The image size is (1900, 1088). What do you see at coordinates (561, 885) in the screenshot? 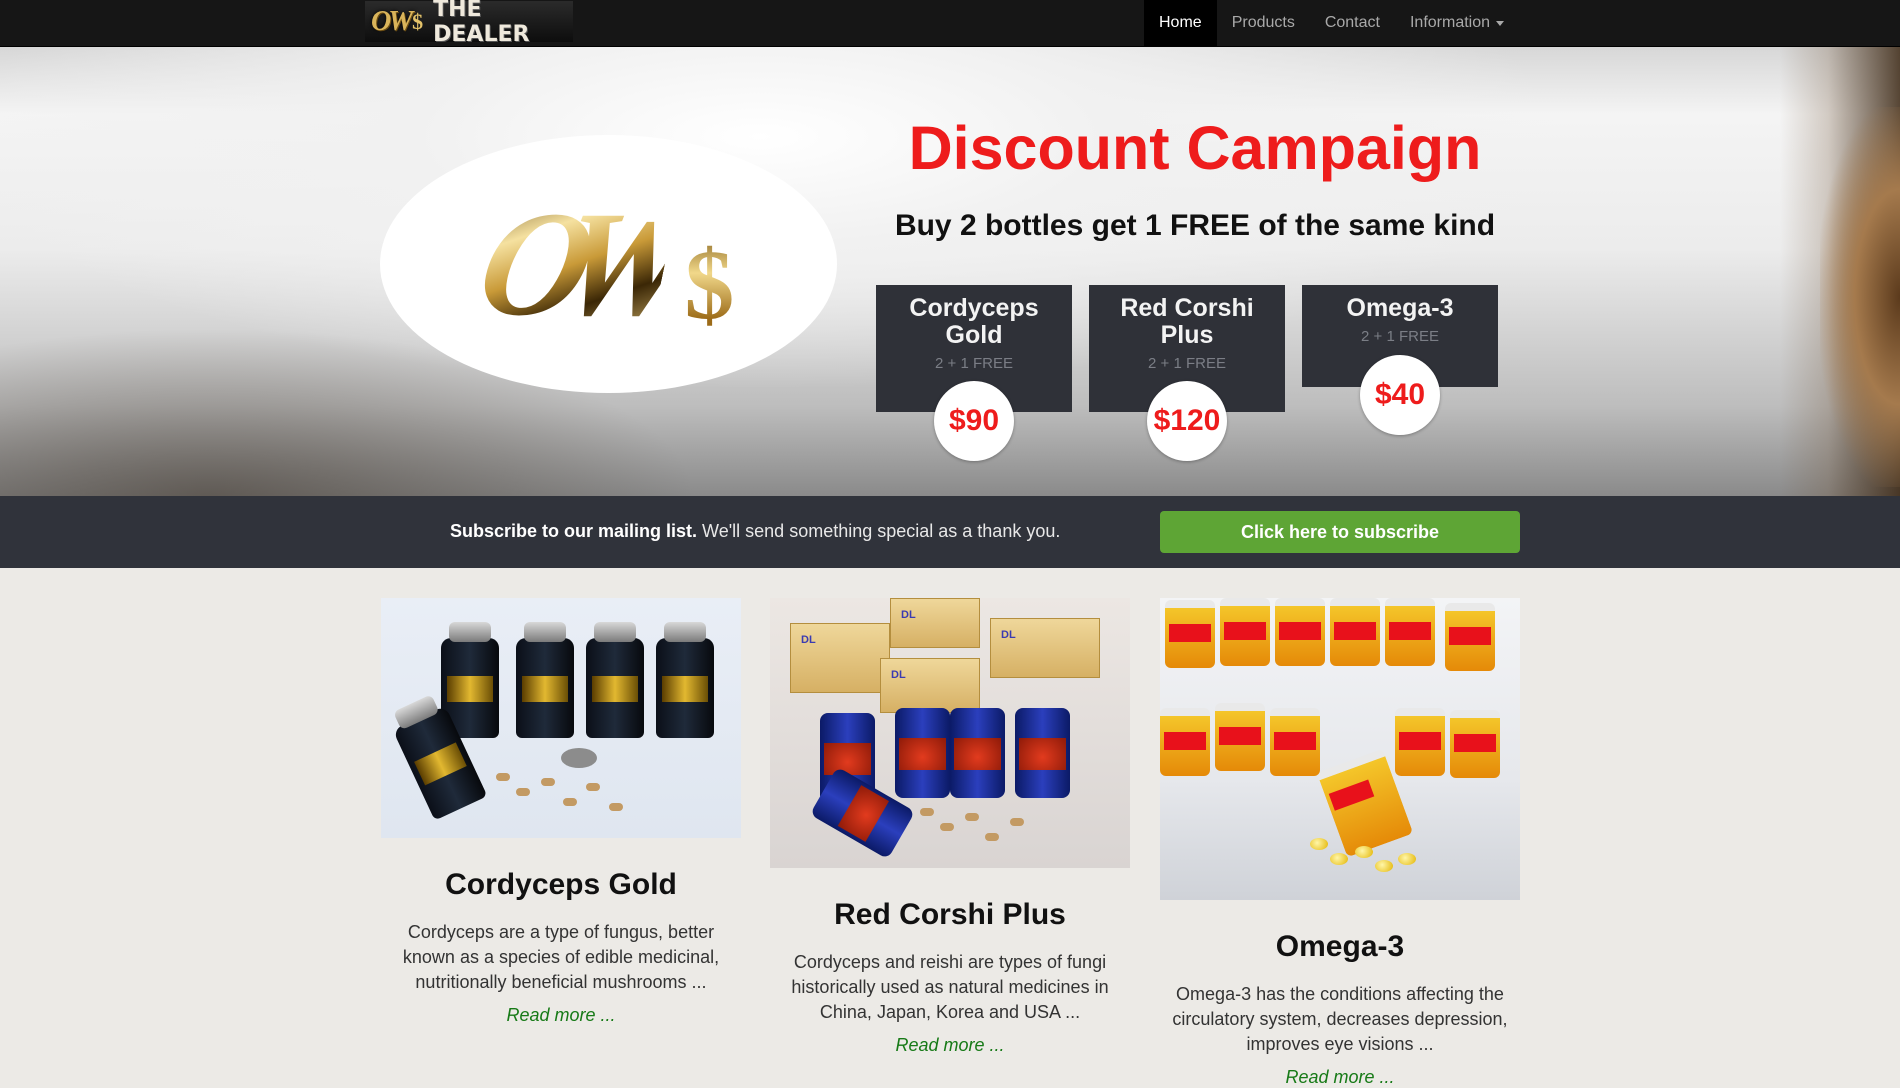
I see `product-title: Cordyceps Gold` at bounding box center [561, 885].